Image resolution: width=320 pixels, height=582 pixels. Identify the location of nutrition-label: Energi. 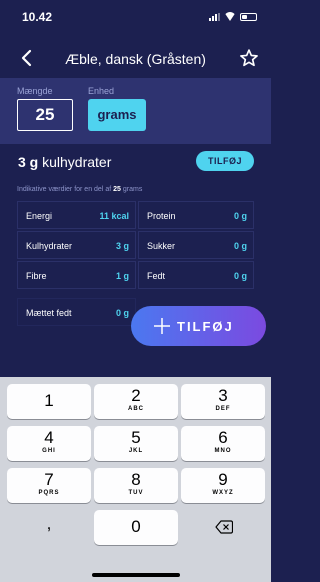
(39, 216).